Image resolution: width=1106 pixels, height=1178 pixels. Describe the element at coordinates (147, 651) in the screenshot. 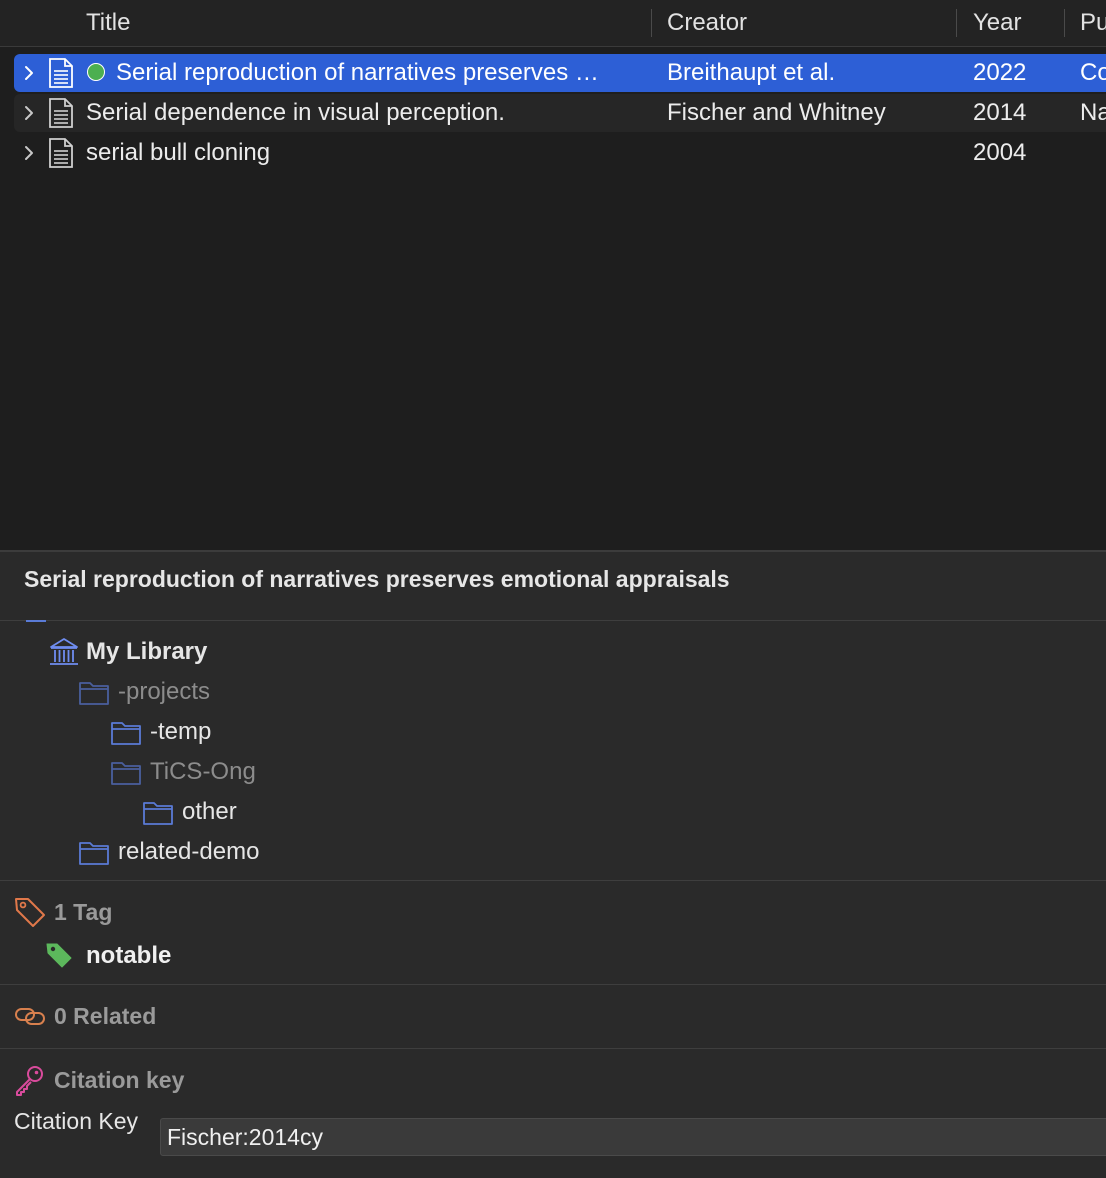

I see `tree-item-label: My Library` at that location.